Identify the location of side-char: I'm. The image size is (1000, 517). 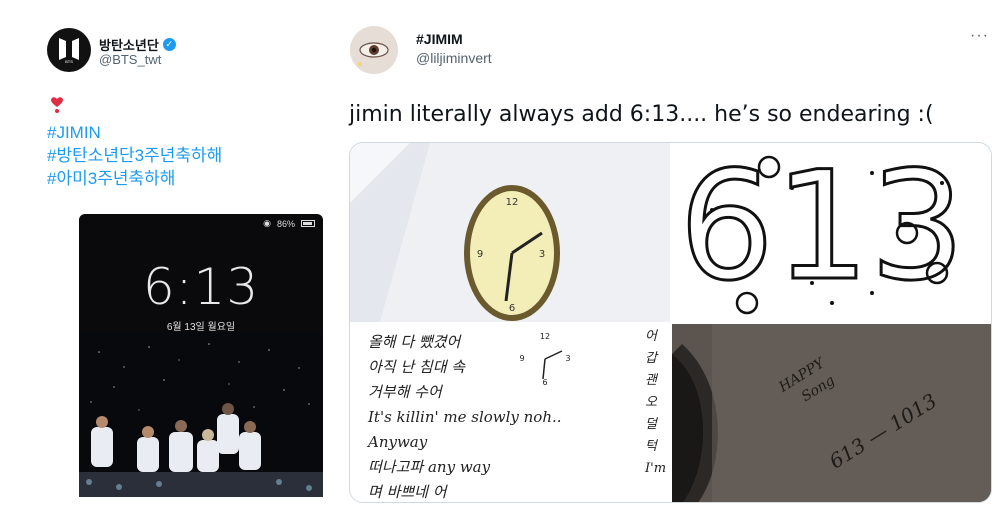
(656, 468).